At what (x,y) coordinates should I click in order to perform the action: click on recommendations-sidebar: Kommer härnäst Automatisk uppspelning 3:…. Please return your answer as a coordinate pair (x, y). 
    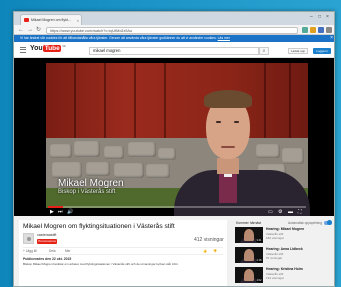
    Looking at the image, I should click on (283, 253).